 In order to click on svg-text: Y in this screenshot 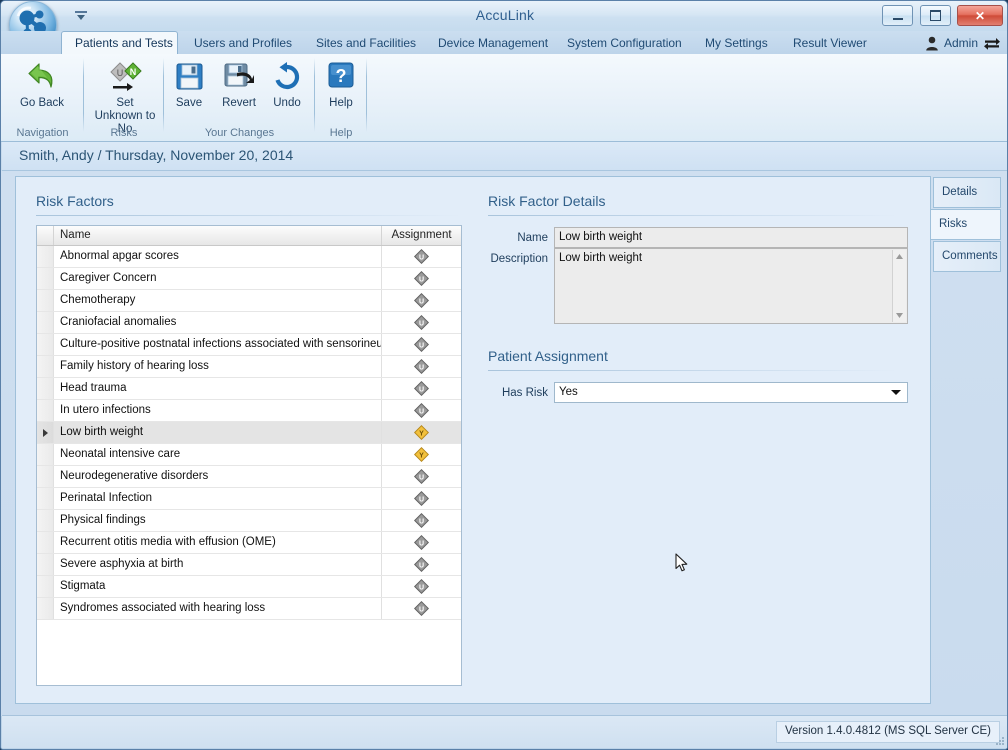, I will do `click(421, 434)`.